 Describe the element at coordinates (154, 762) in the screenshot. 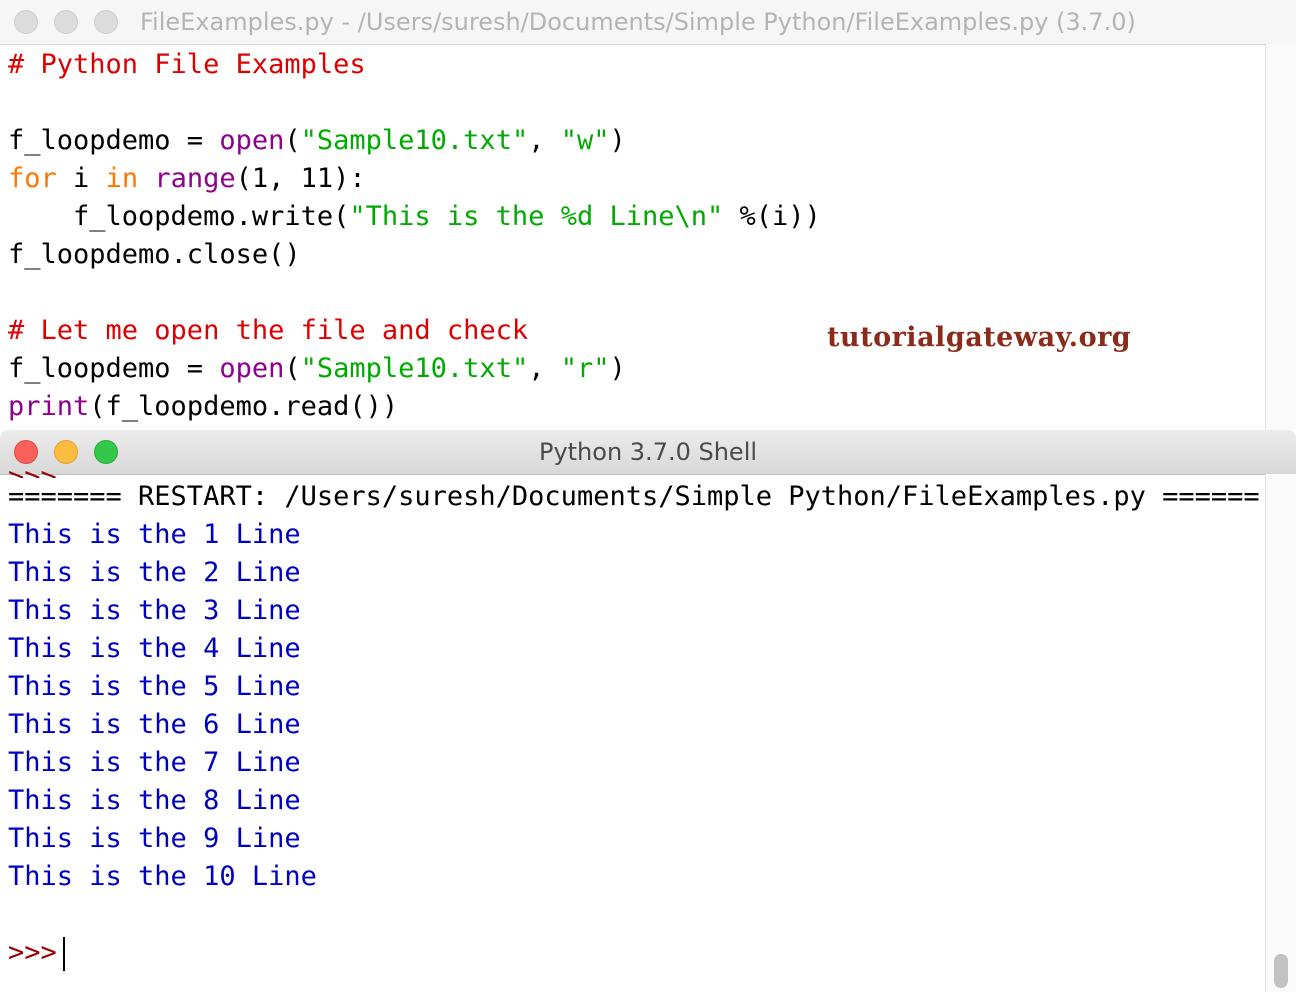

I see `output-line: This is the 7 Line` at that location.